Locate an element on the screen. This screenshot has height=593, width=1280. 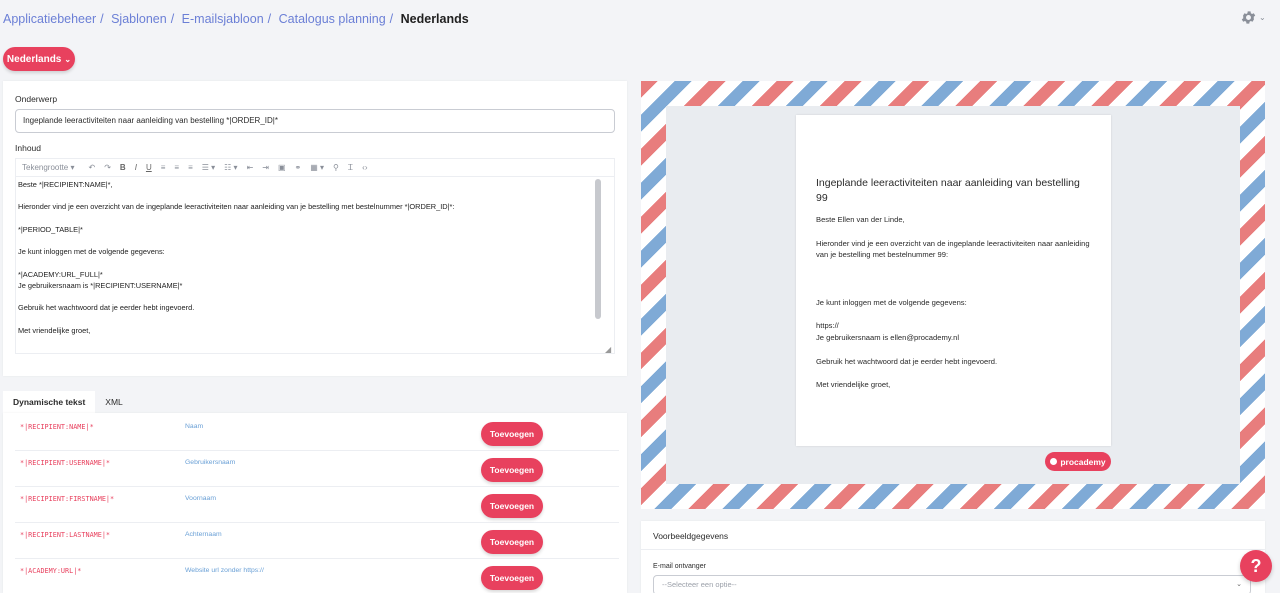
preview-url: https:// is located at coordinates (827, 326).